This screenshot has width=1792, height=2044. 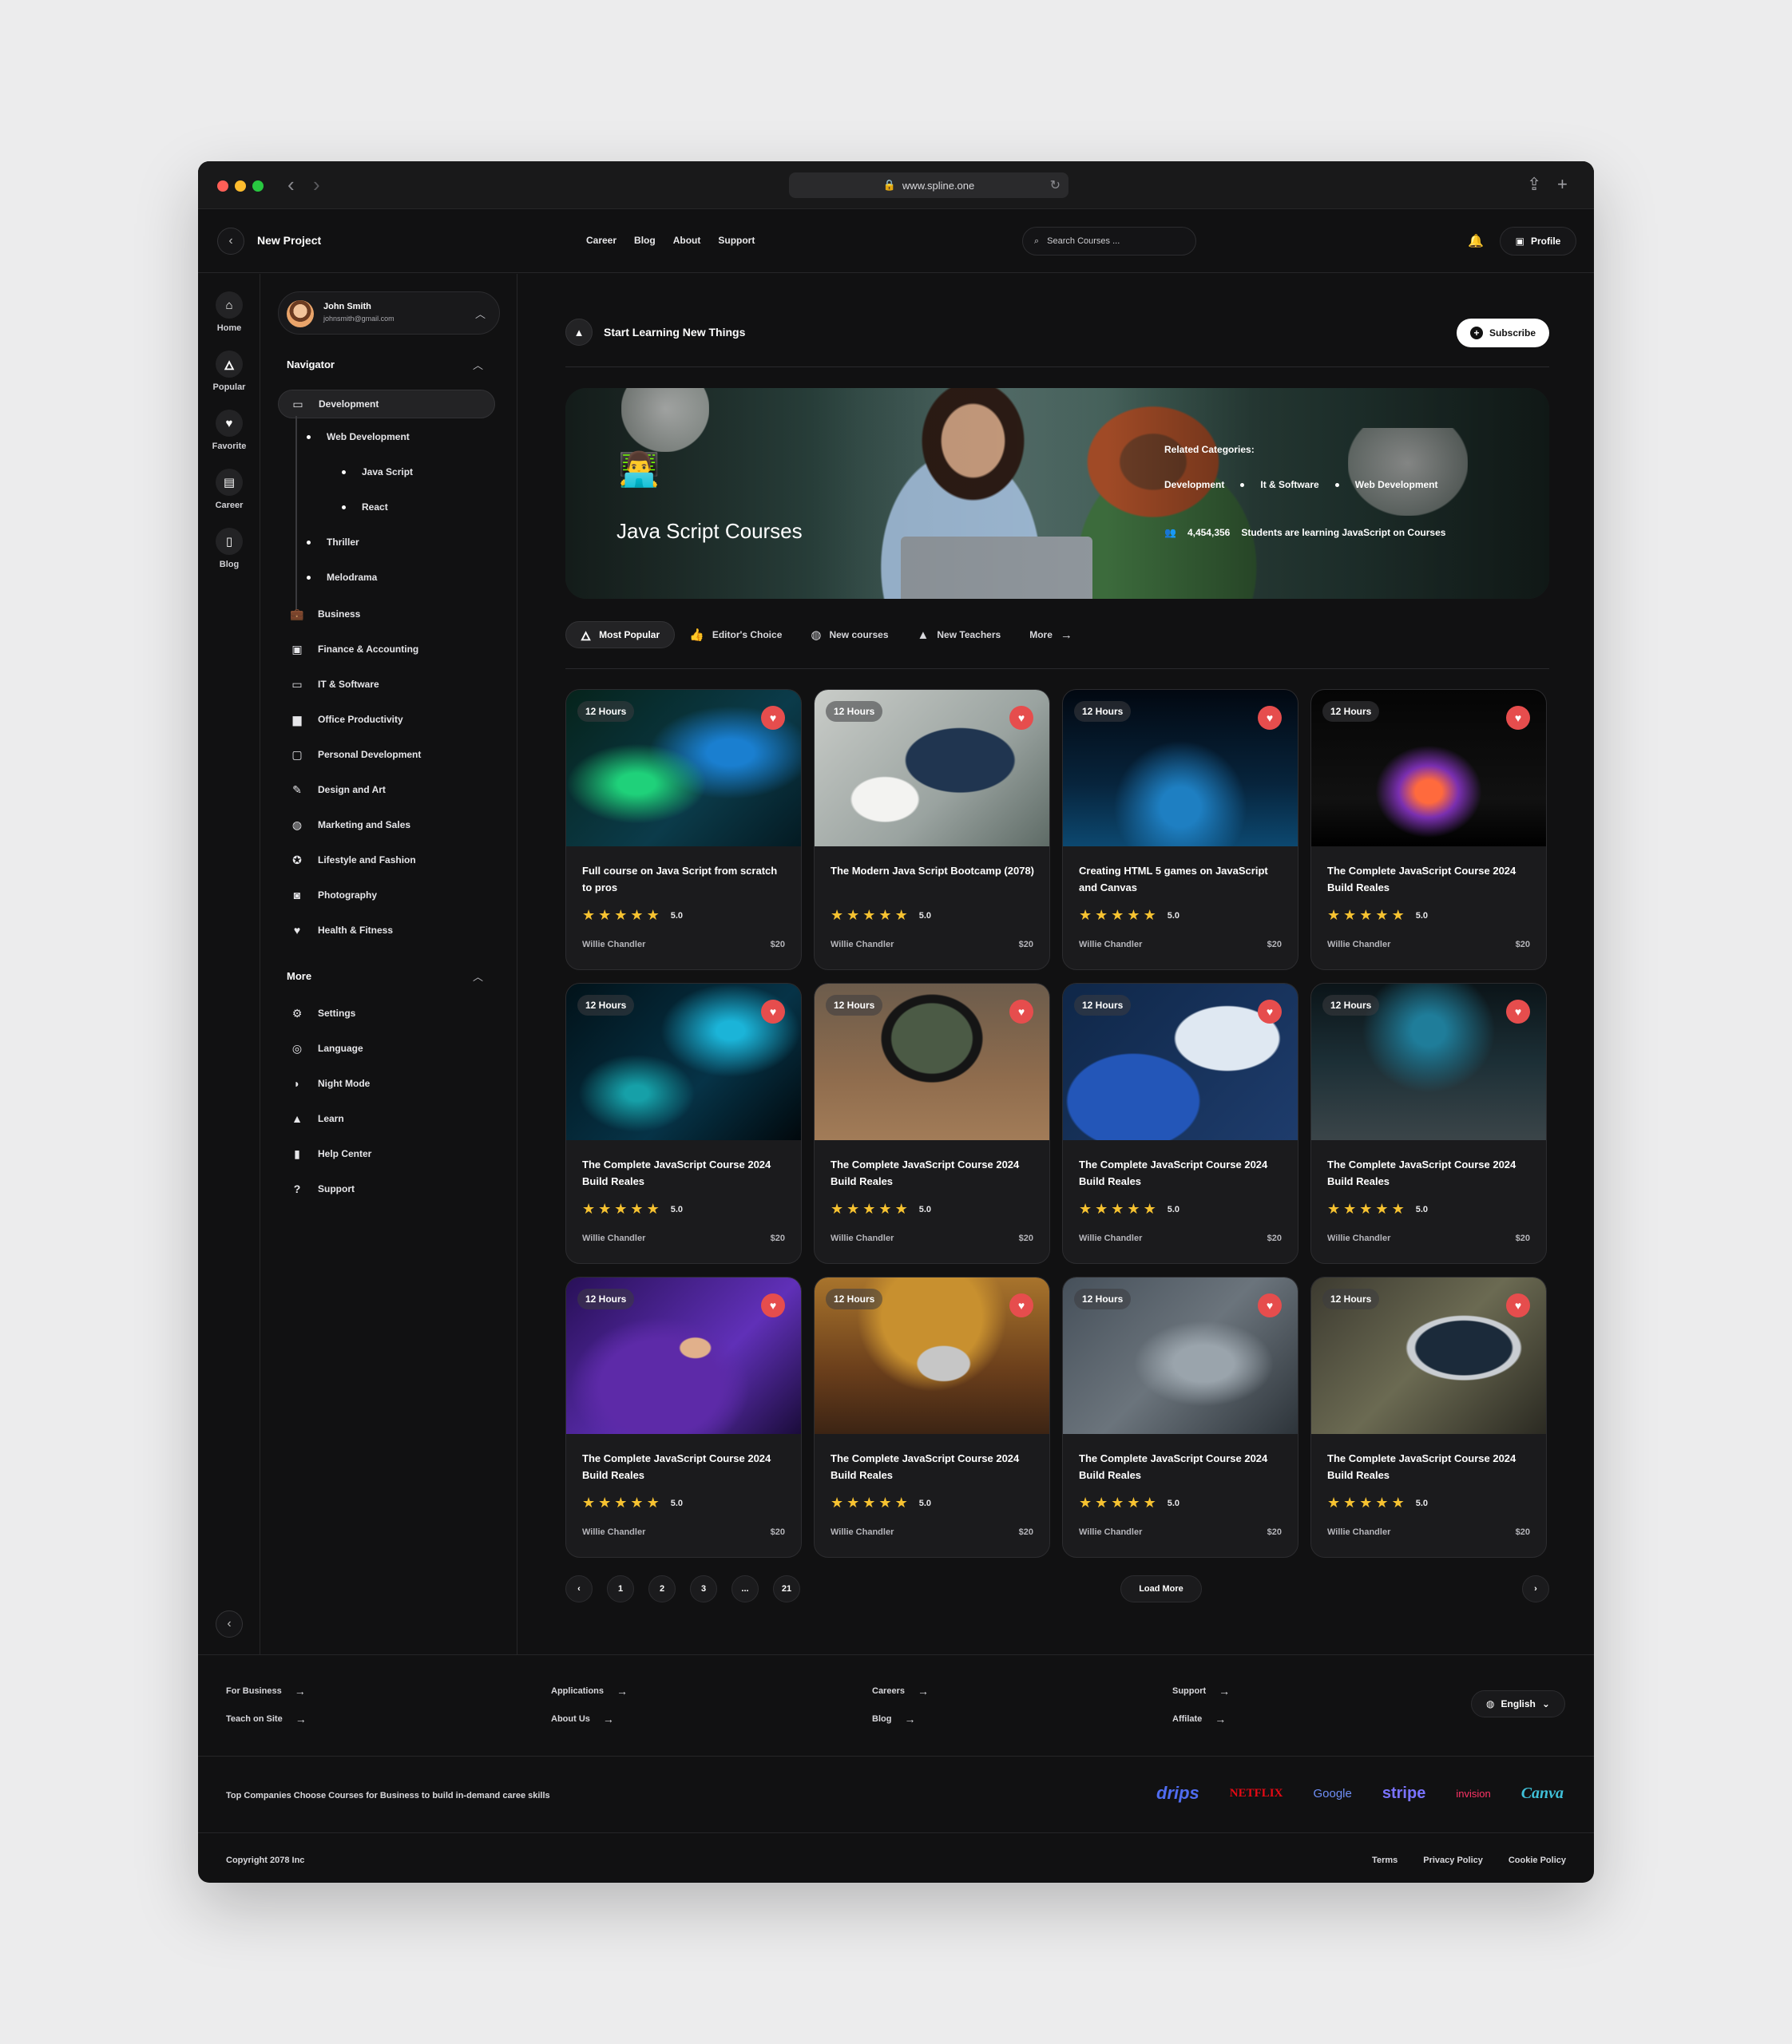 I want to click on sidebar-item-finance: ▣ Finance & Accounting, so click(x=386, y=649).